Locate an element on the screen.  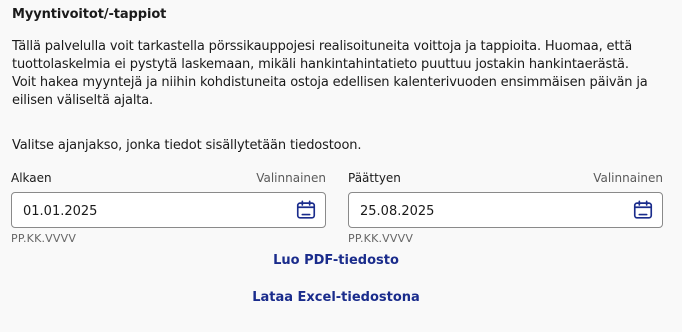
end-date-format-hint: PP.KK.VVVV is located at coordinates (381, 238).